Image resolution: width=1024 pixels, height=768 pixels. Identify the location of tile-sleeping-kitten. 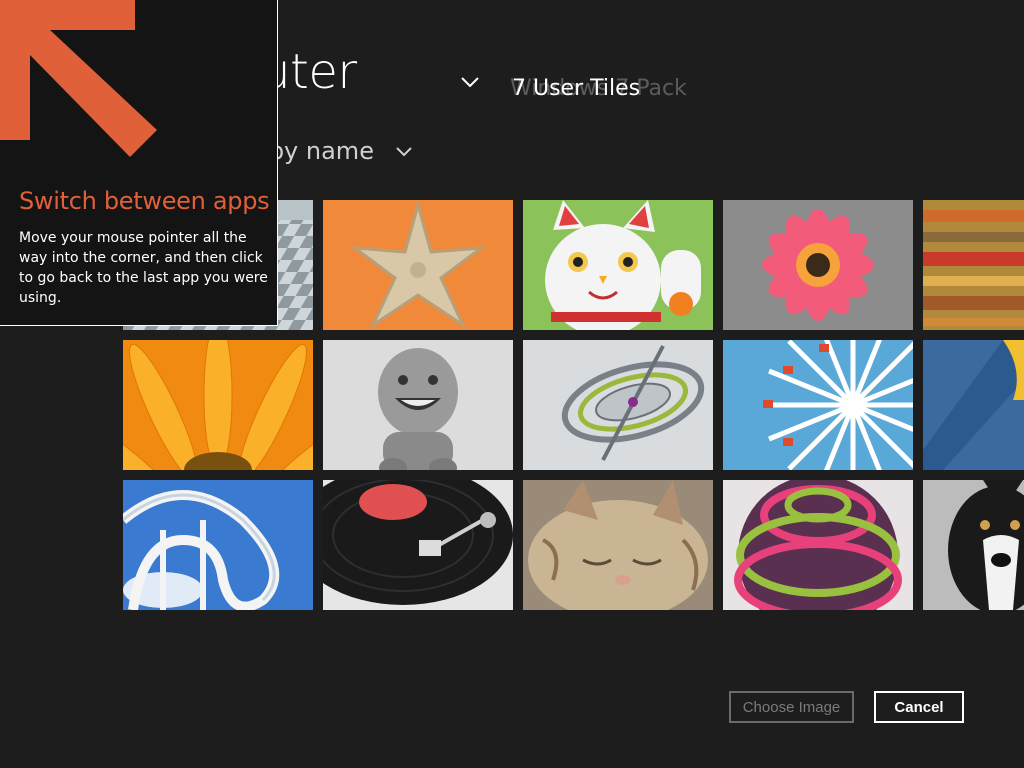
(618, 545).